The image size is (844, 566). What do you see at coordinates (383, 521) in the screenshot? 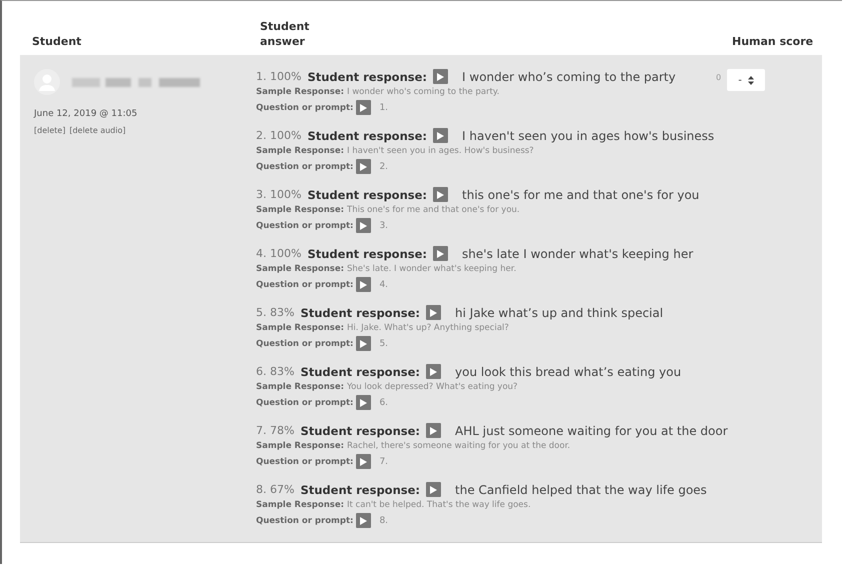
I see `prompt-number: 8.` at bounding box center [383, 521].